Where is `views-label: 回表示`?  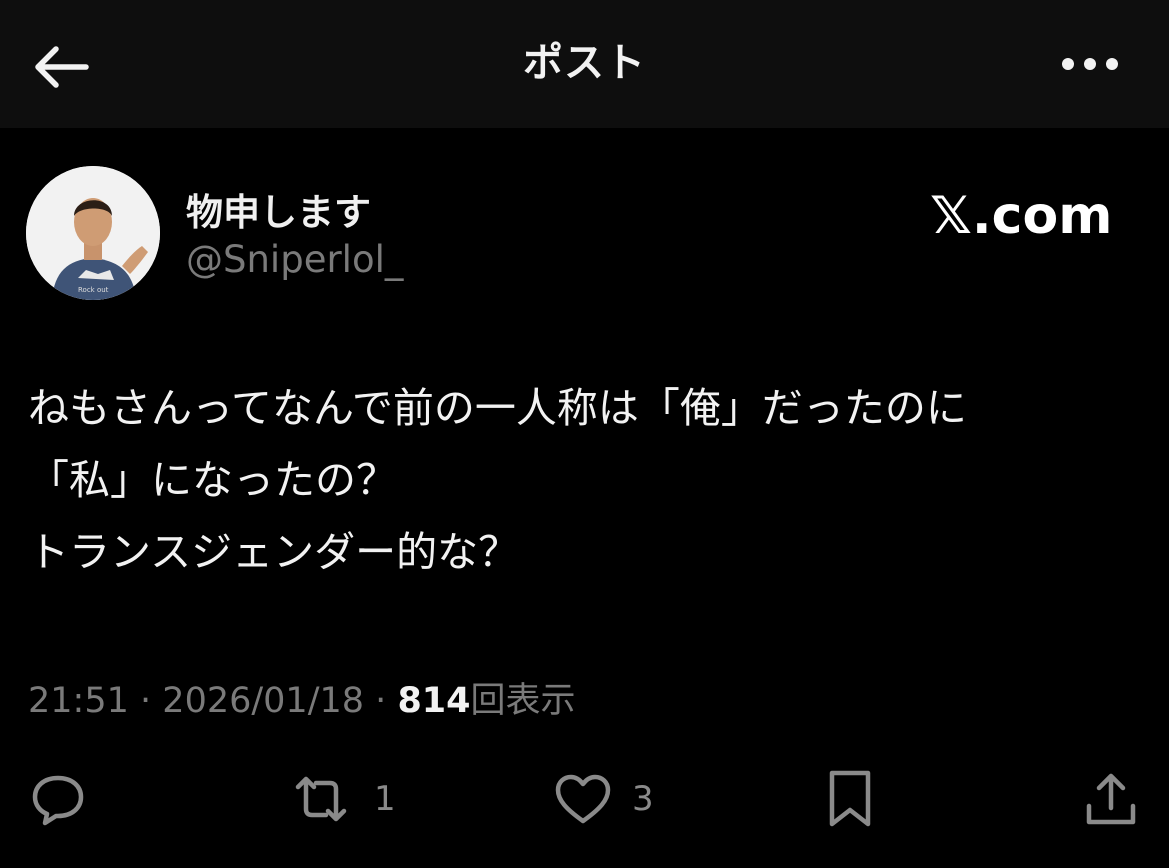
views-label: 回表示 is located at coordinates (523, 701).